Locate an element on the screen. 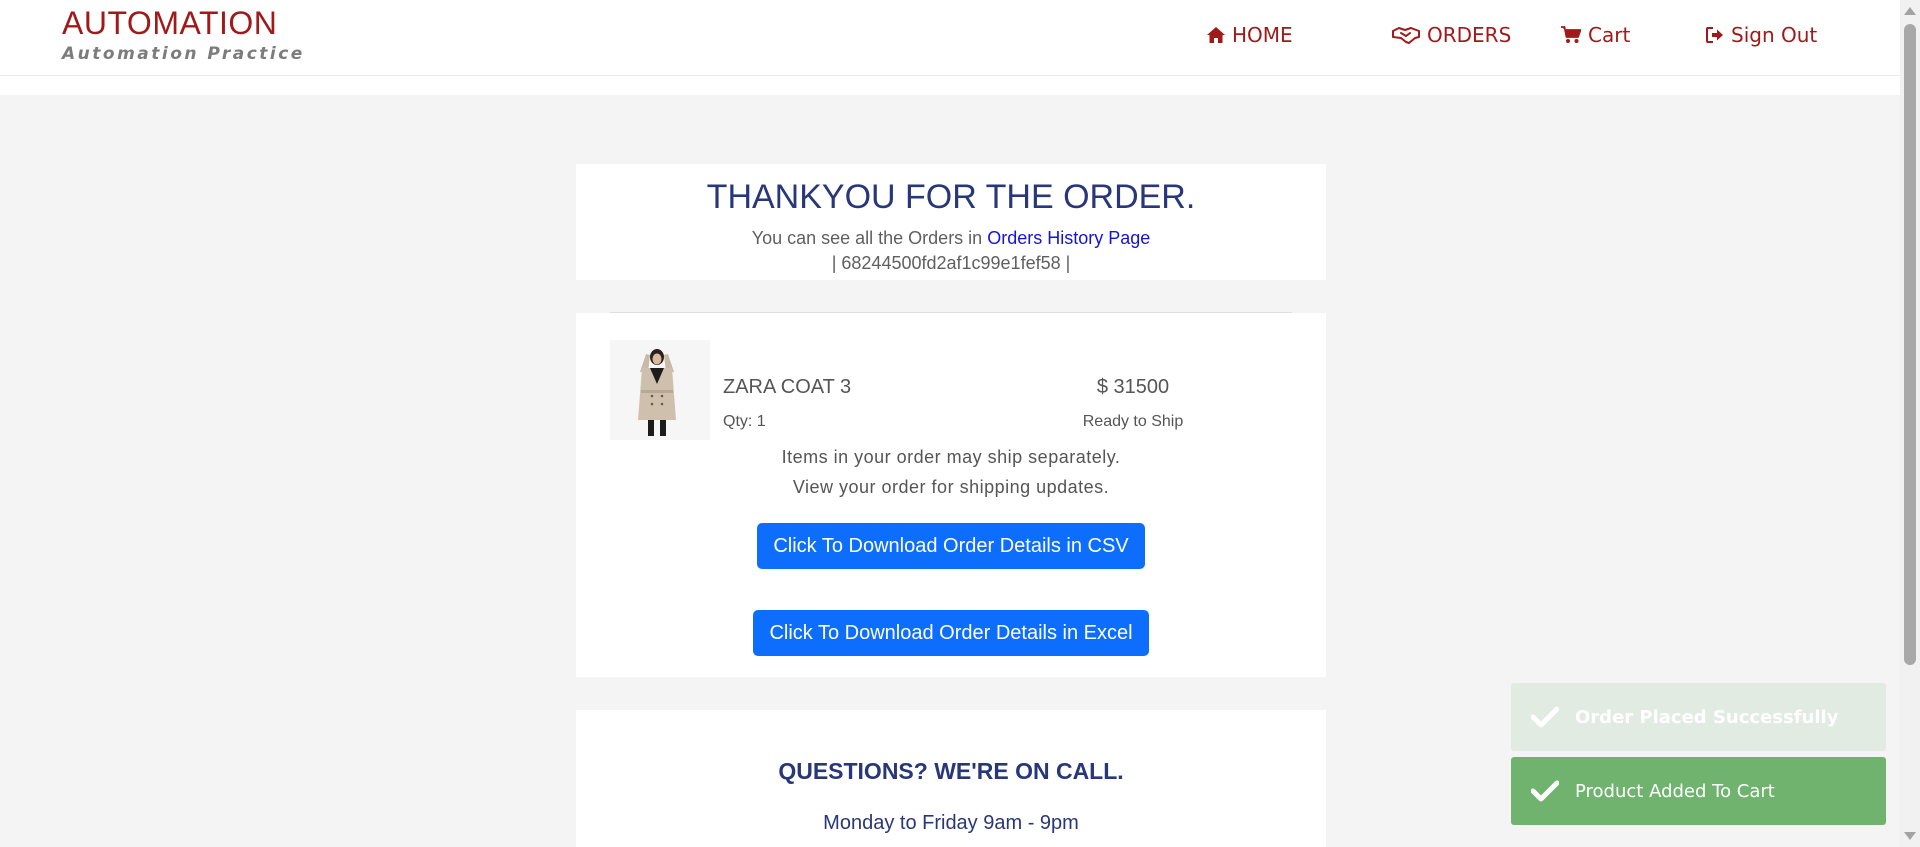  toast-order-placed: Order Placed Successfully is located at coordinates (1698, 717).